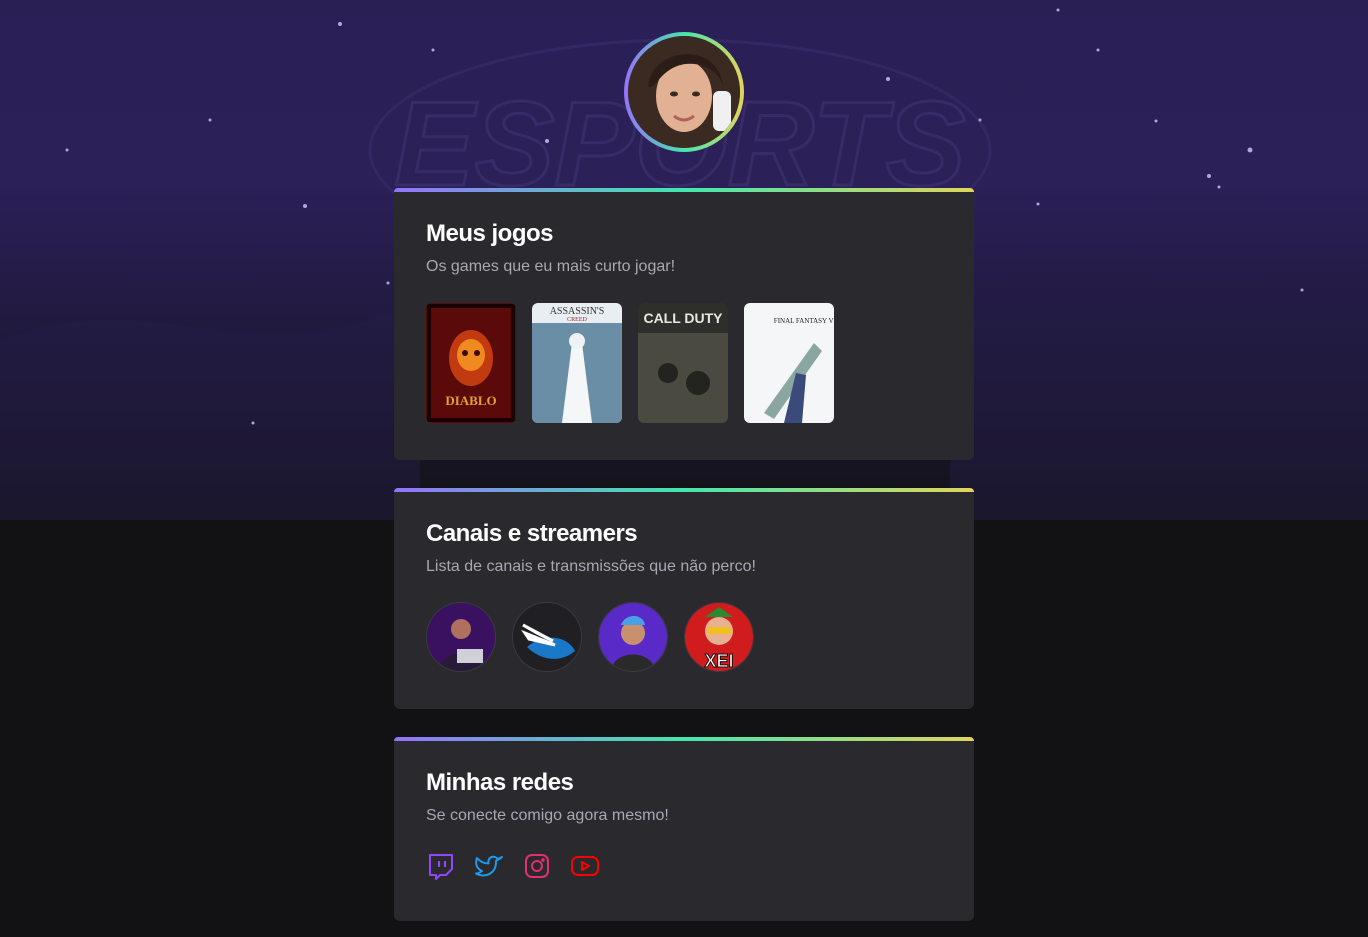 This screenshot has height=937, width=1368. Describe the element at coordinates (500, 782) in the screenshot. I see `social-card-title: Minhas redes` at that location.